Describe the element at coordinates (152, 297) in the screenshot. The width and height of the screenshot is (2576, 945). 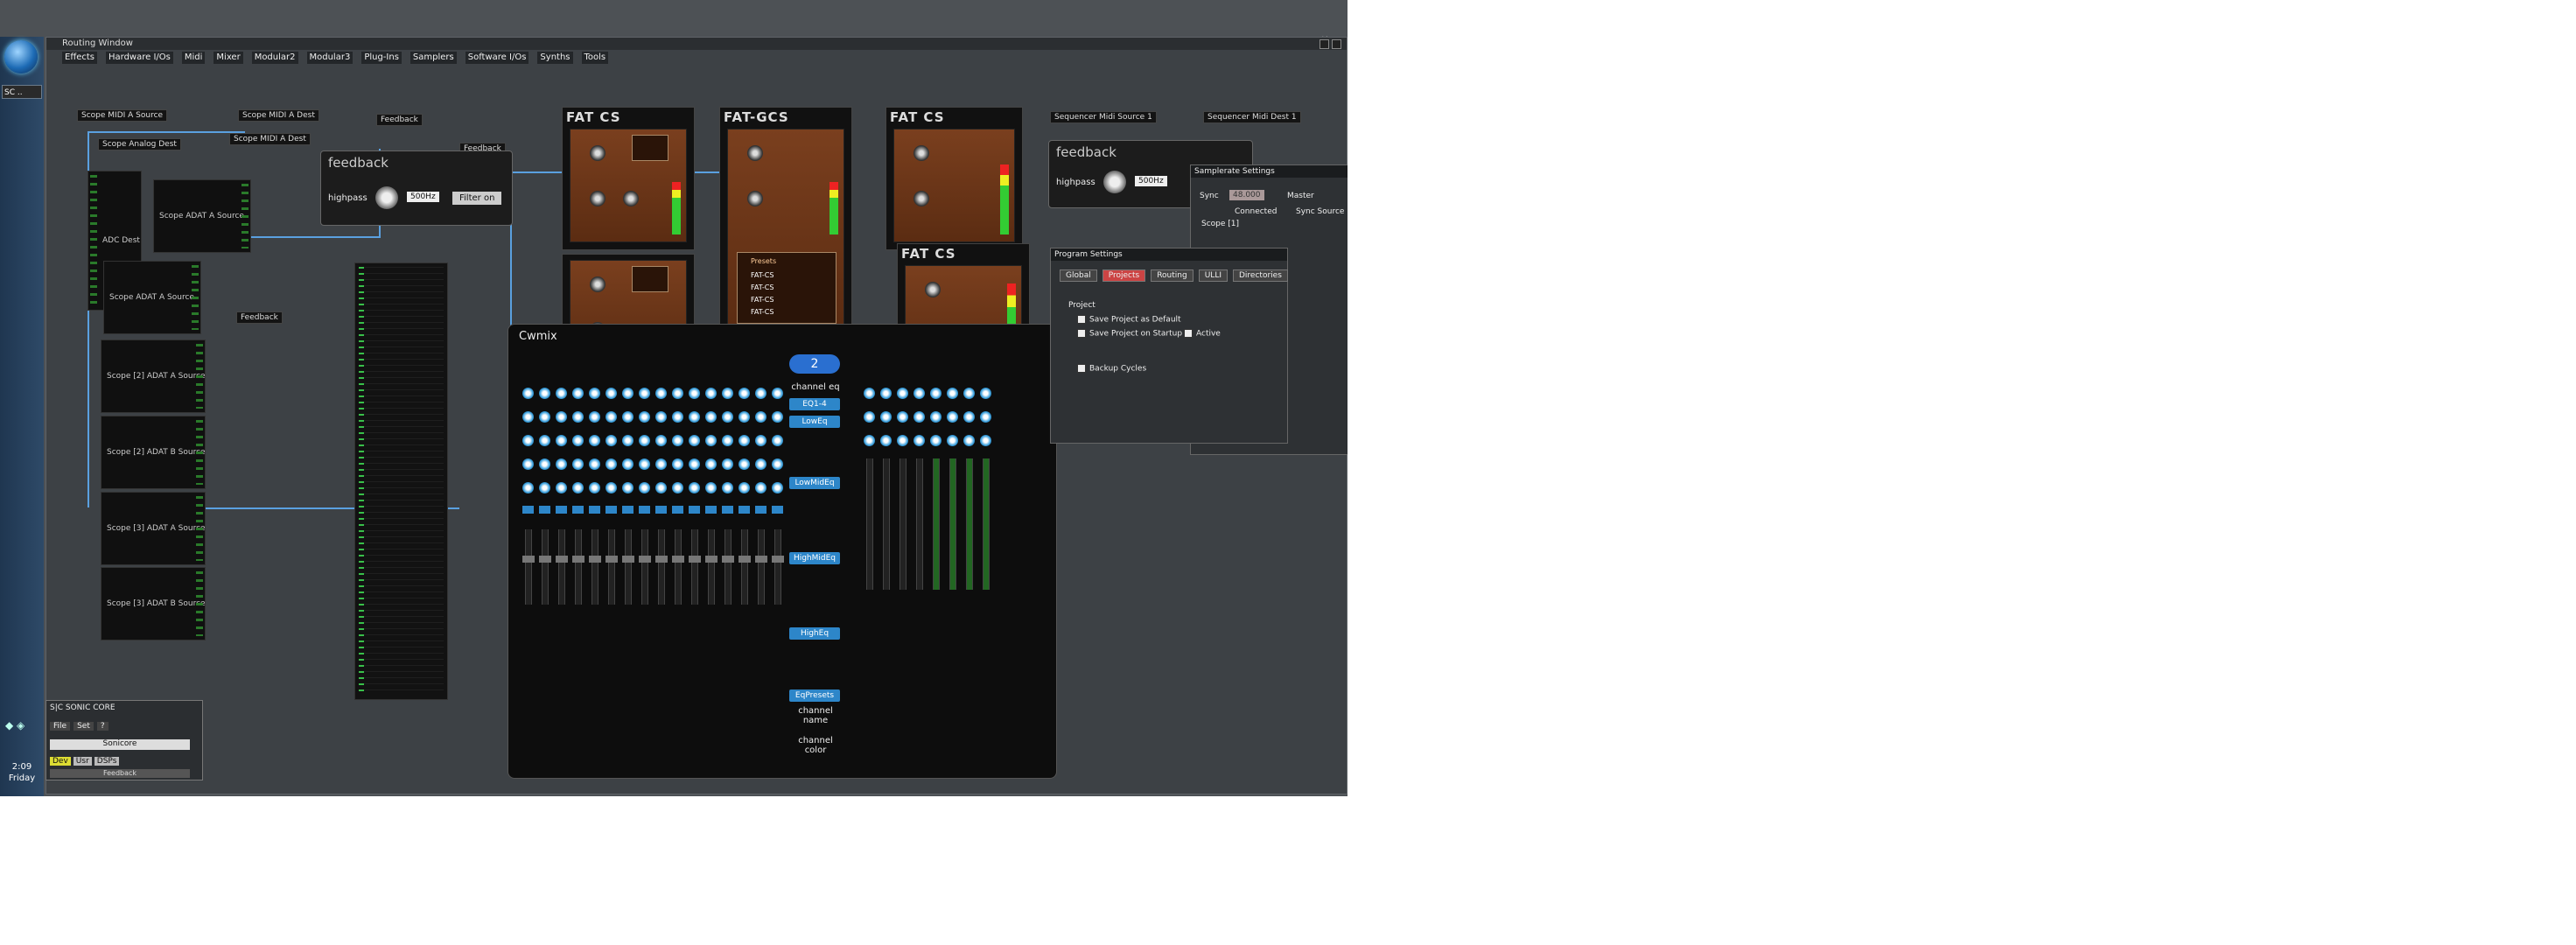
I see `block-scope-adat-a-source-2: Scope ADAT A Source` at that location.